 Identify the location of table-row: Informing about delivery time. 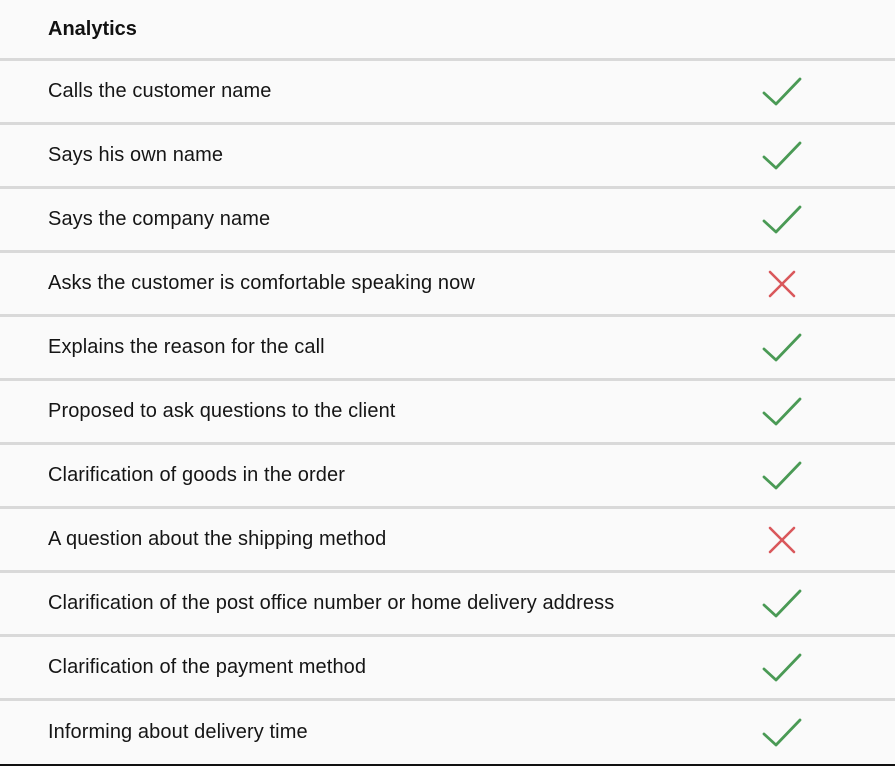
(447, 733).